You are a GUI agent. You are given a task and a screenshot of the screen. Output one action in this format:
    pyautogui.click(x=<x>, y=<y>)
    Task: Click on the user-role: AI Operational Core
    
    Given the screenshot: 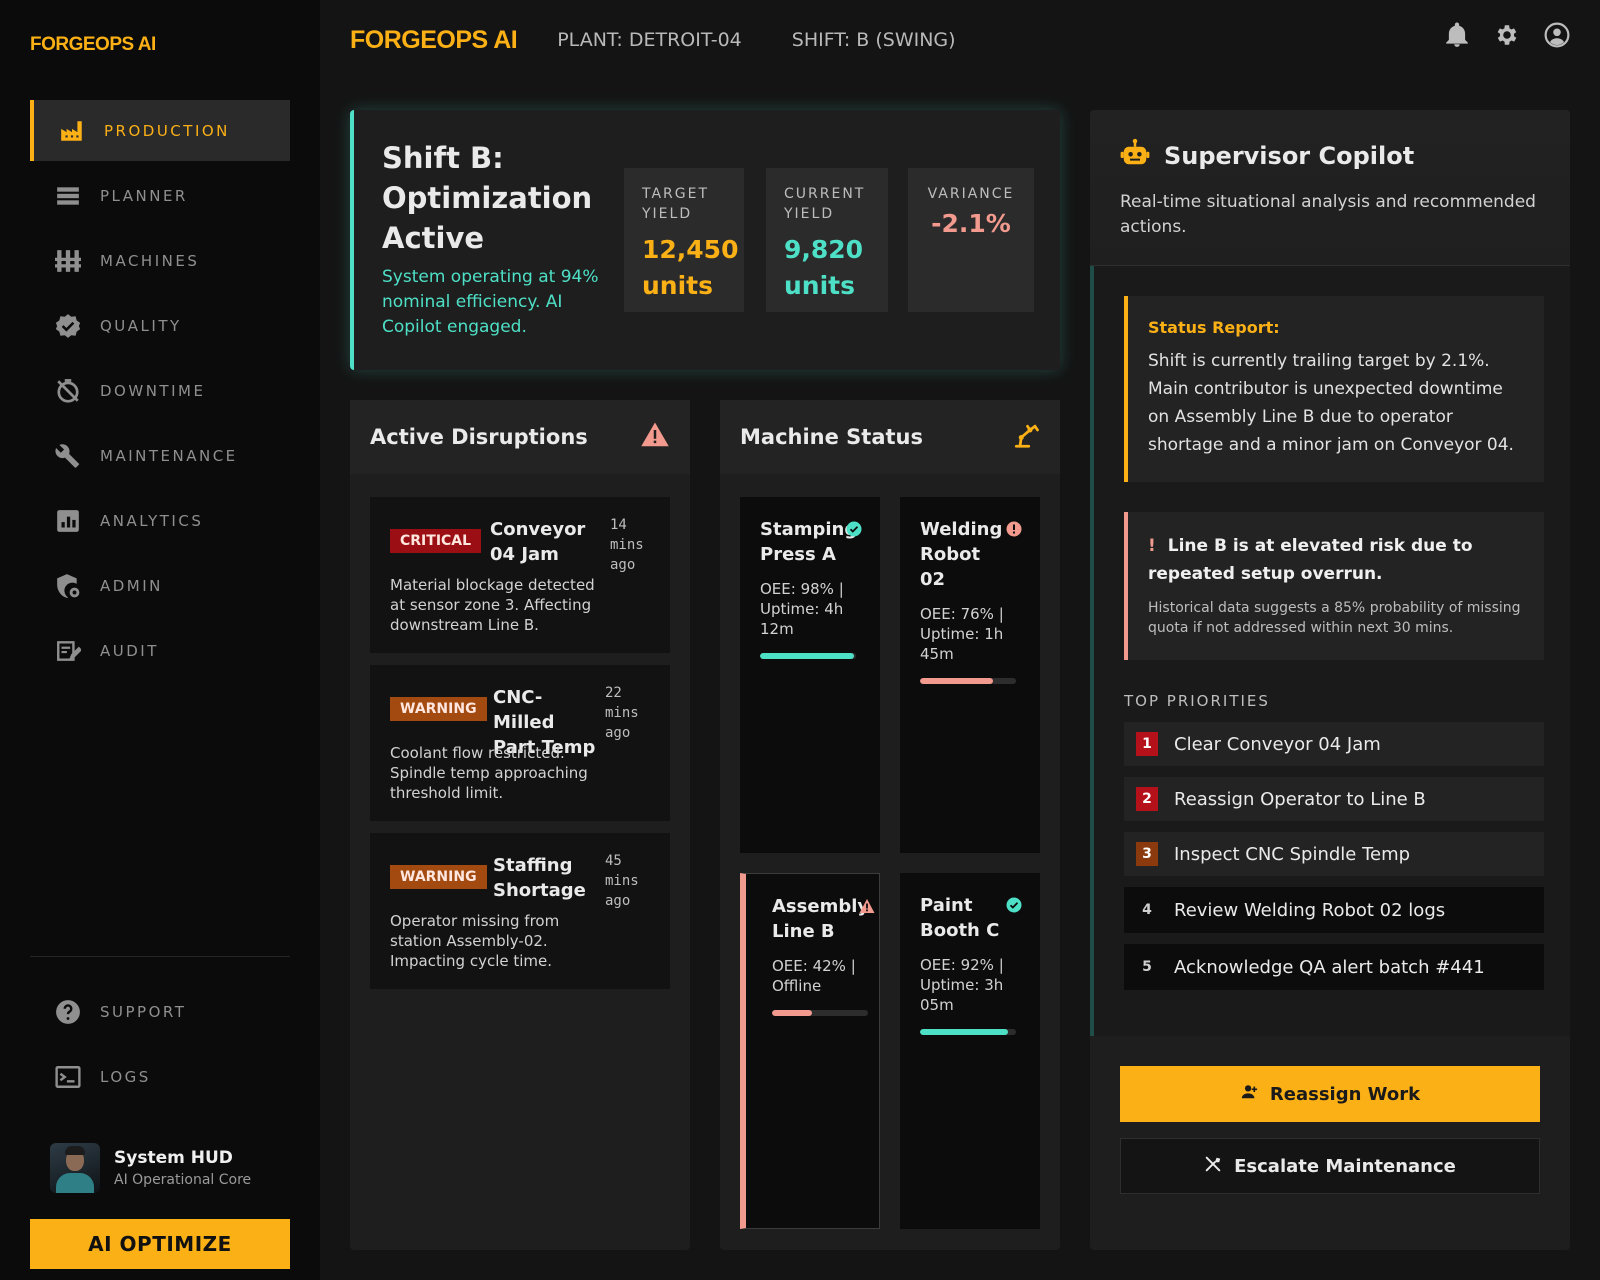 What is the action you would take?
    pyautogui.click(x=183, y=1180)
    